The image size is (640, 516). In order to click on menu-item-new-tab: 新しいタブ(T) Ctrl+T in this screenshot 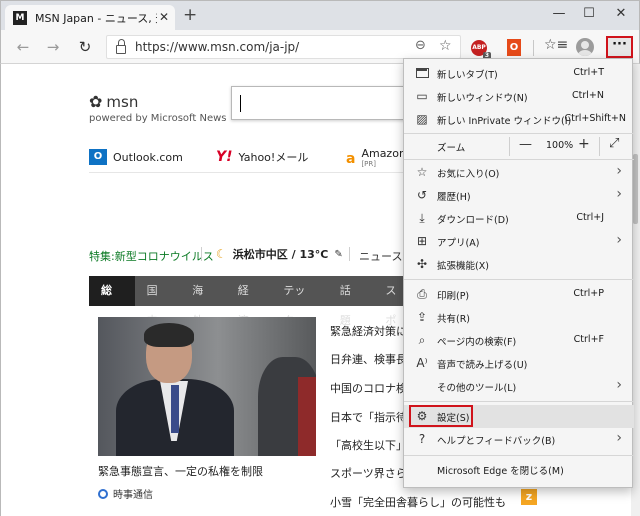, I will do `click(519, 73)`.